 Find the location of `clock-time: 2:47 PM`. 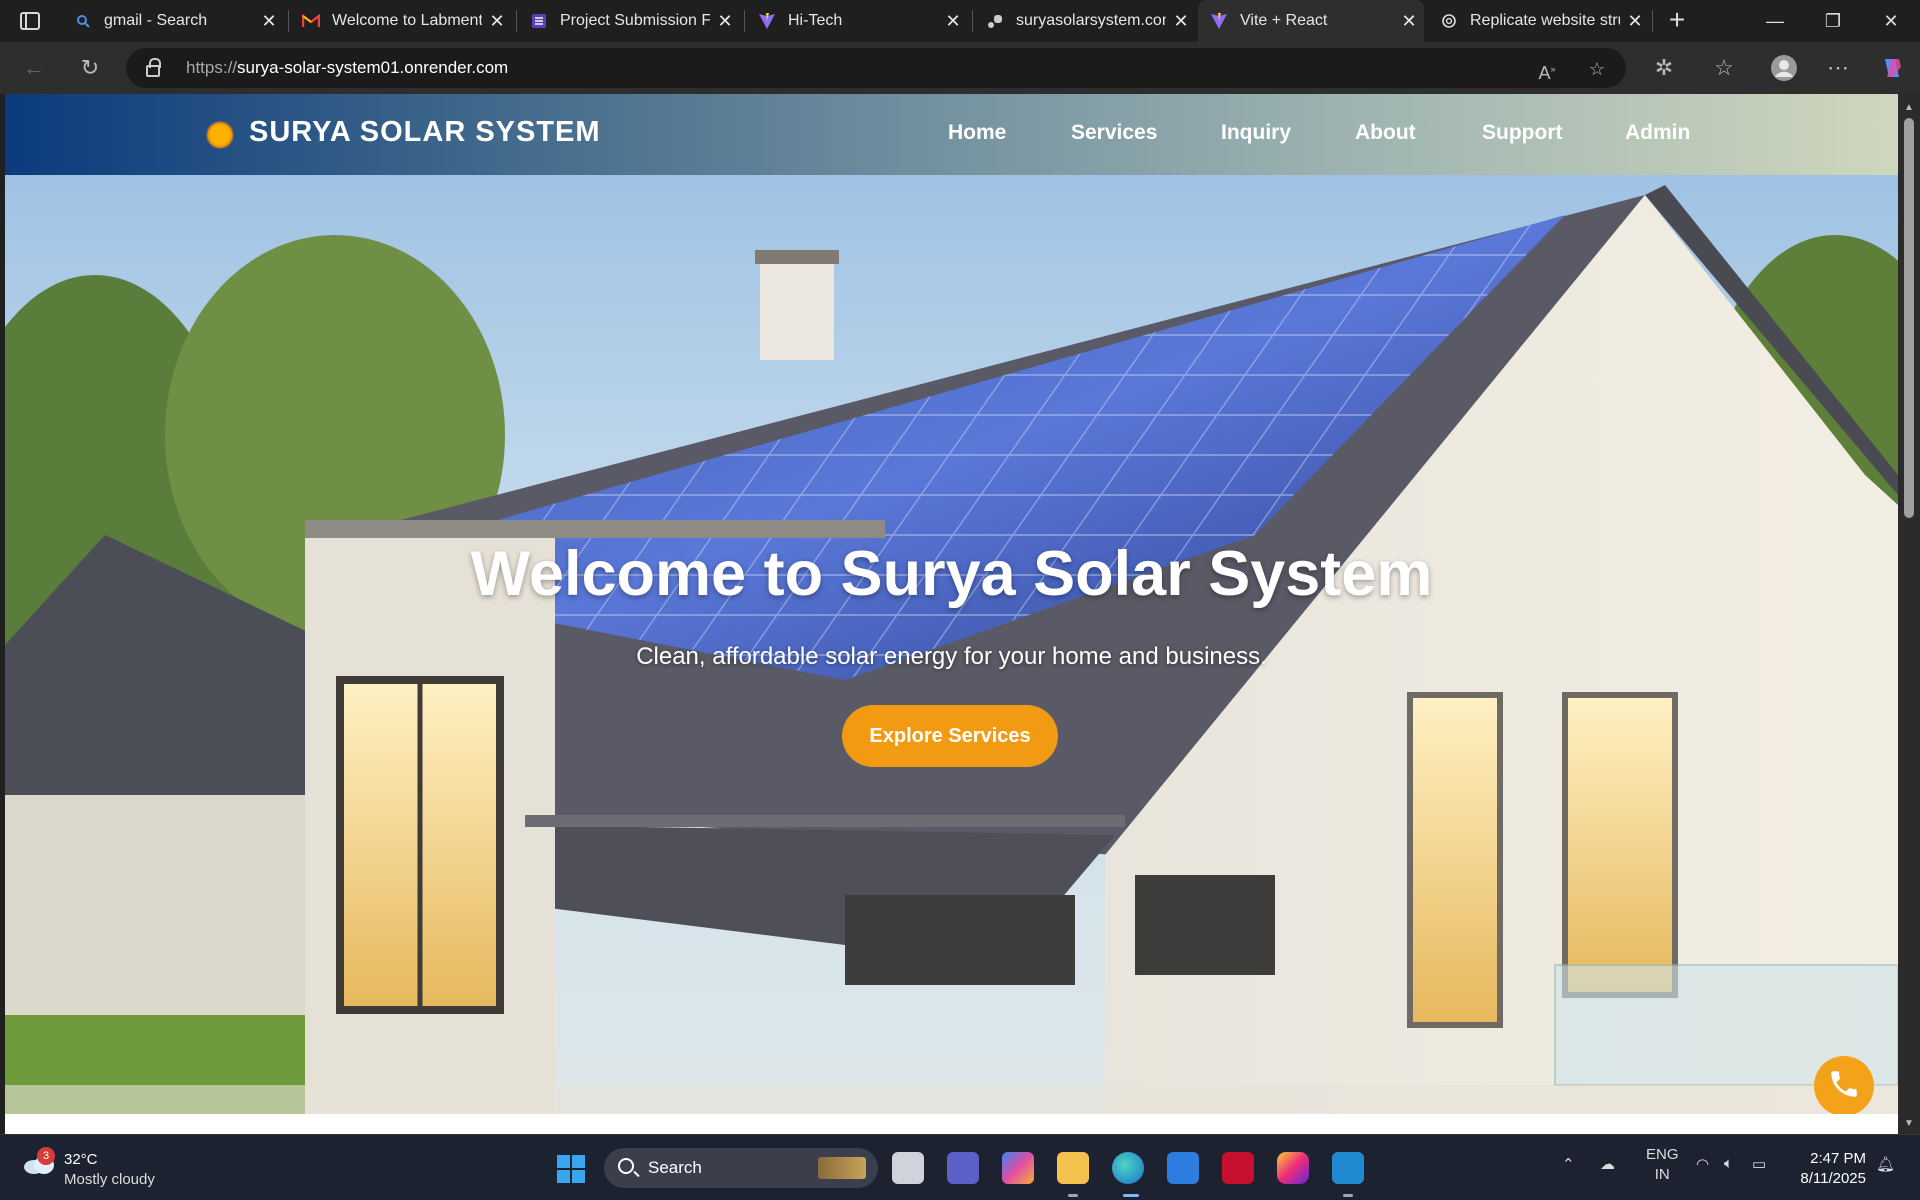

clock-time: 2:47 PM is located at coordinates (1838, 1158).